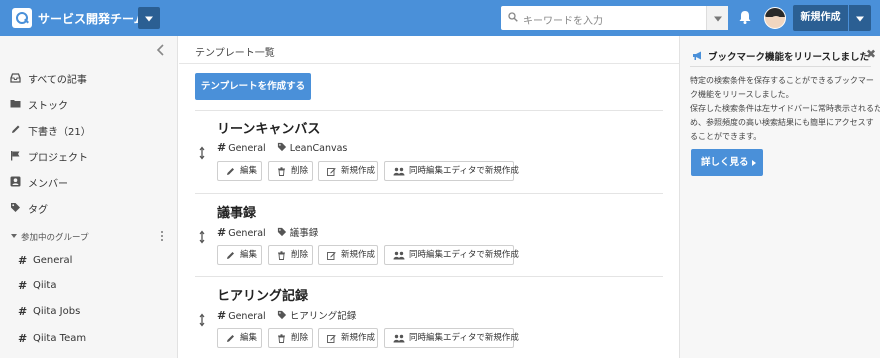 The image size is (880, 358). What do you see at coordinates (22, 18) in the screenshot?
I see `team-logo-icon` at bounding box center [22, 18].